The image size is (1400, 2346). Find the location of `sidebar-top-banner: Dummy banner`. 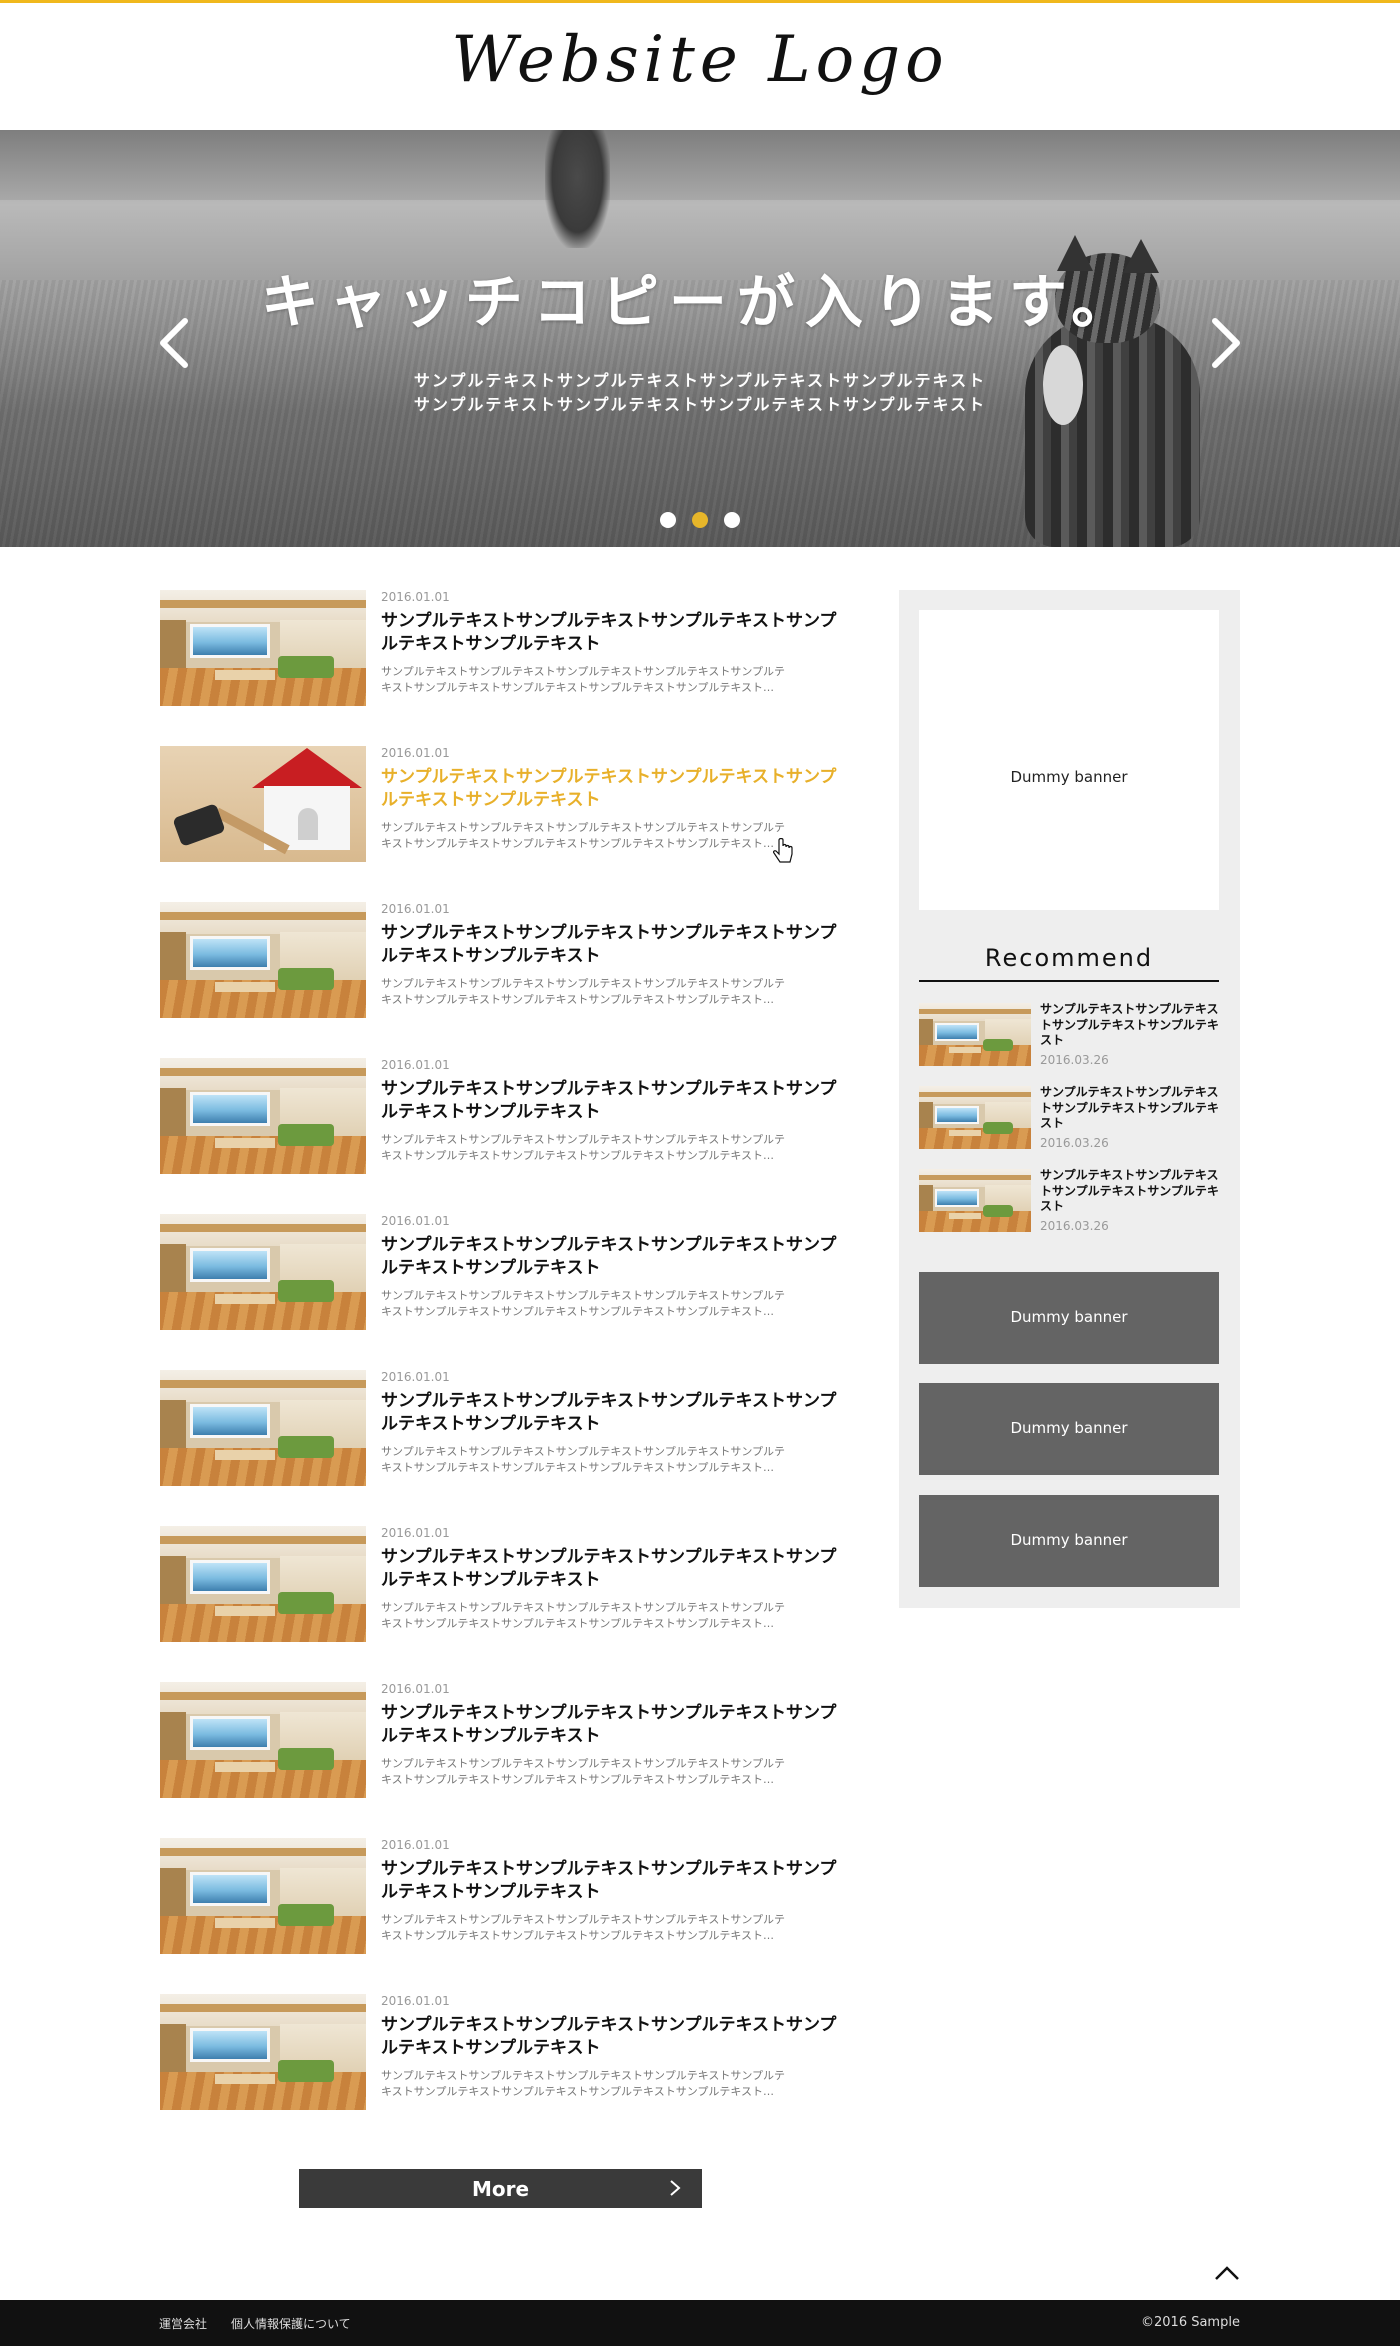

sidebar-top-banner: Dummy banner is located at coordinates (1069, 760).